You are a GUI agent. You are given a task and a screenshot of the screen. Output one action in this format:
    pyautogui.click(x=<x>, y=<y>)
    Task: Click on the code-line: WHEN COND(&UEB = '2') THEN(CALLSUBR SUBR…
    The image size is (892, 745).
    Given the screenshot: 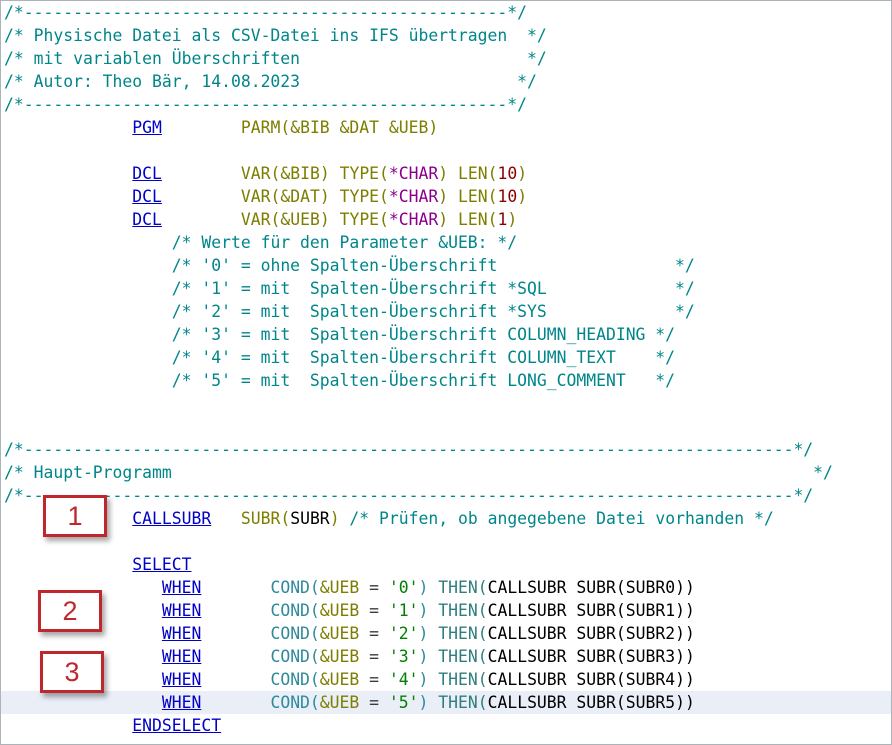 What is the action you would take?
    pyautogui.click(x=446, y=633)
    